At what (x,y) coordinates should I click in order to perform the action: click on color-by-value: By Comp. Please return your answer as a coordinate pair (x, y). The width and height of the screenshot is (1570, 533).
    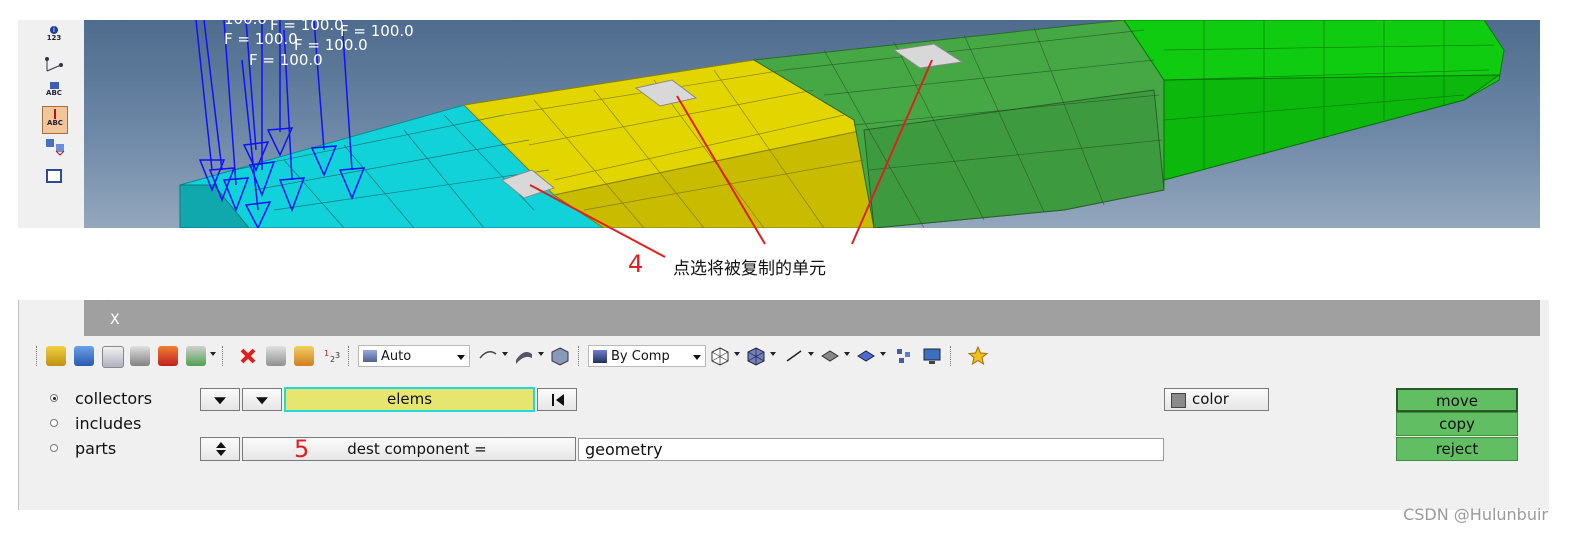
    Looking at the image, I should click on (640, 356).